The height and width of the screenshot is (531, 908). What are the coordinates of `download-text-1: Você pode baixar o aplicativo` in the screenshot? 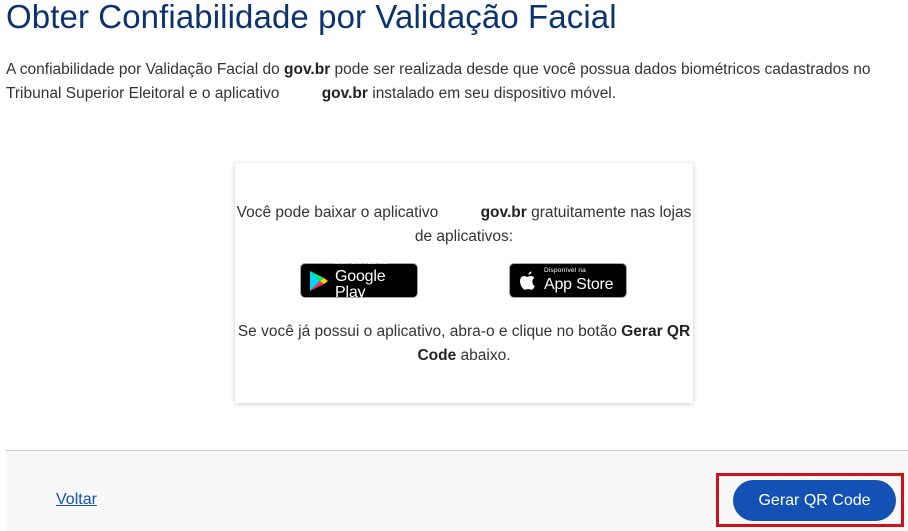 It's located at (339, 212).